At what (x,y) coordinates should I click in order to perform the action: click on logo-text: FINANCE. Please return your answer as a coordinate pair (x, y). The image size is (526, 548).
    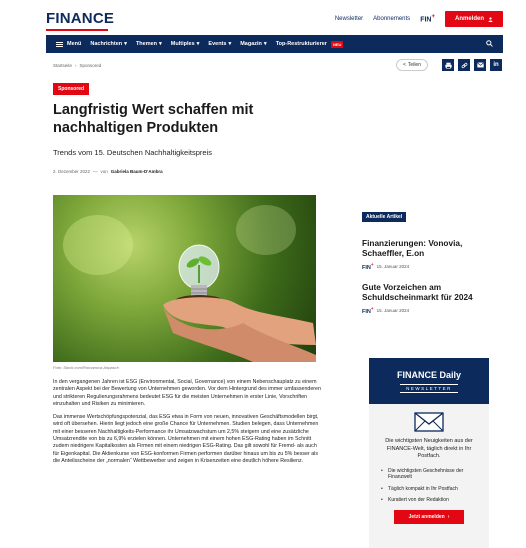
    Looking at the image, I should click on (80, 18).